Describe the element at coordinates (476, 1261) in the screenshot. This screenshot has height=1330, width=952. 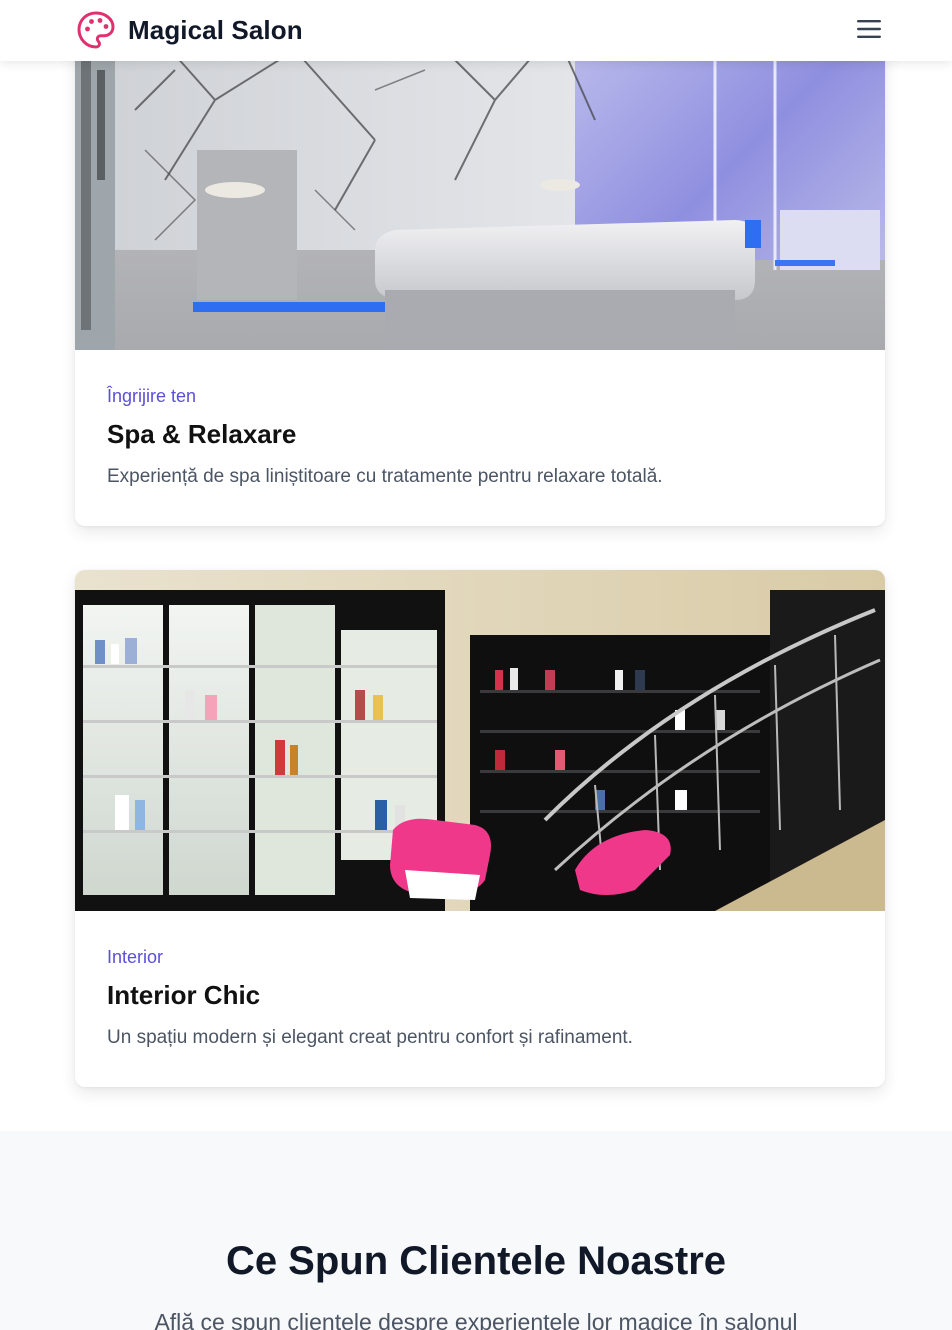
I see `section-title: Ce Spun Clientele Noastre` at that location.